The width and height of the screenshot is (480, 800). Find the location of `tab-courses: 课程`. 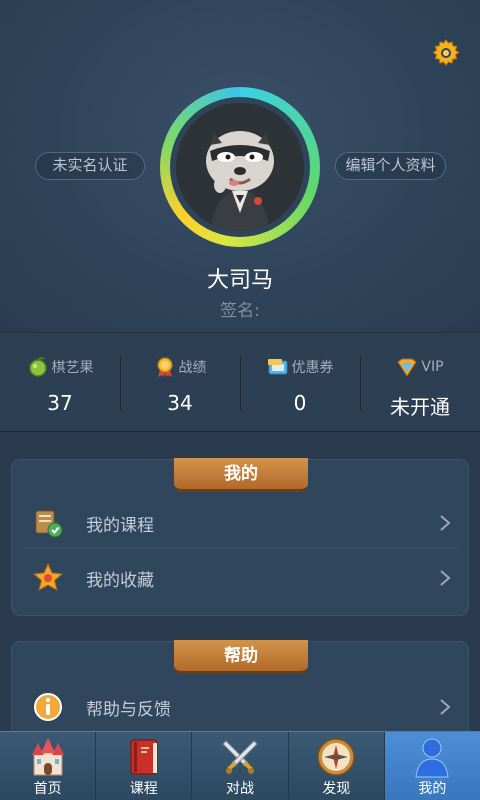

tab-courses: 课程 is located at coordinates (143, 766).